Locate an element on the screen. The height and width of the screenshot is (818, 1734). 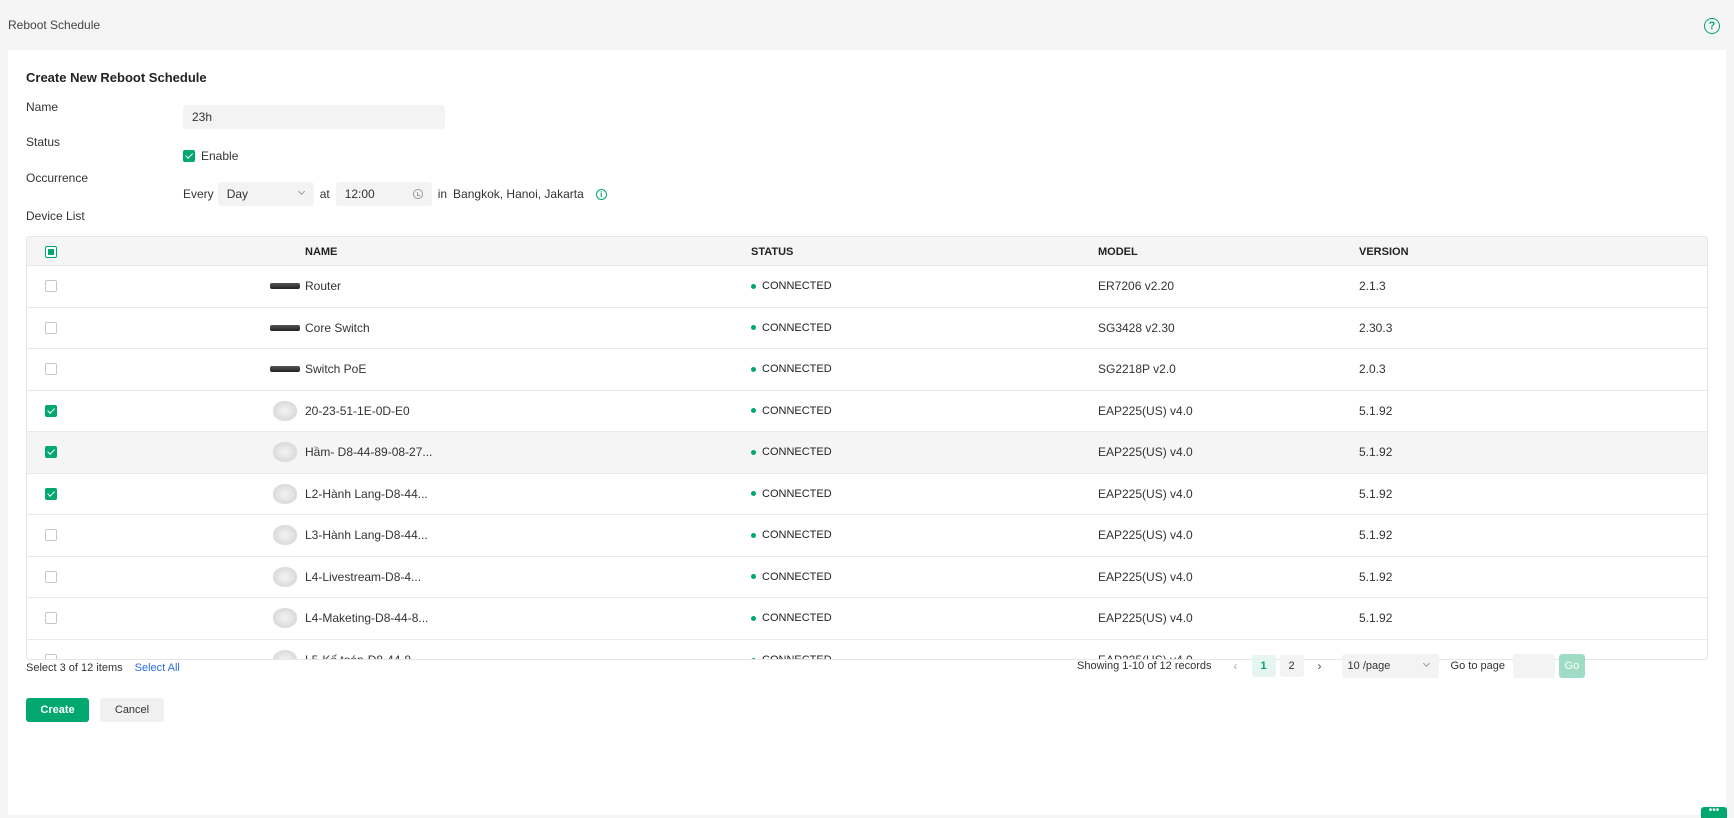
chevron-down-icon is located at coordinates (1426, 663).